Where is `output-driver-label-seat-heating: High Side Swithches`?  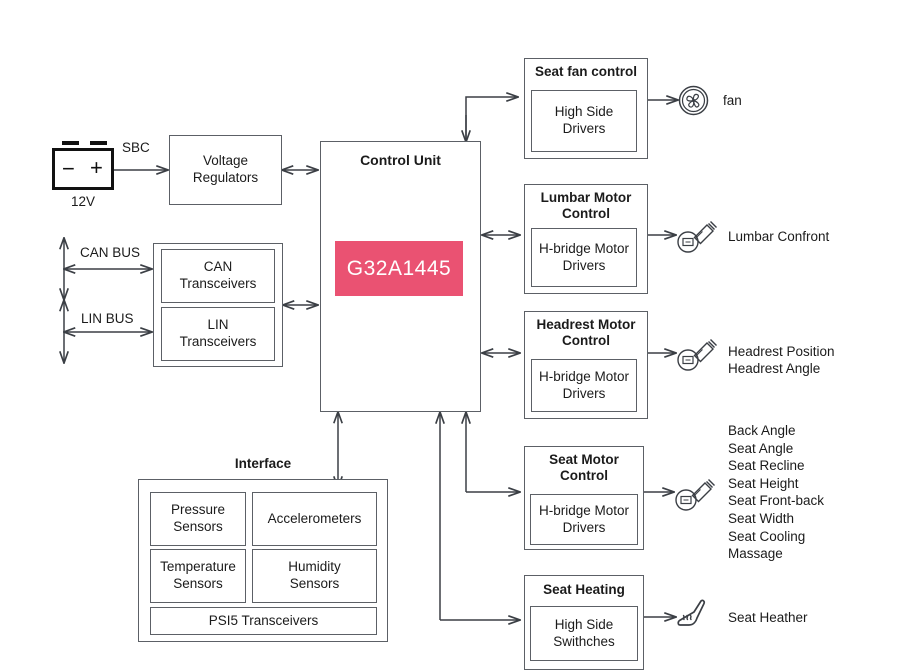
output-driver-label-seat-heating: High Side Swithches is located at coordinates (584, 632).